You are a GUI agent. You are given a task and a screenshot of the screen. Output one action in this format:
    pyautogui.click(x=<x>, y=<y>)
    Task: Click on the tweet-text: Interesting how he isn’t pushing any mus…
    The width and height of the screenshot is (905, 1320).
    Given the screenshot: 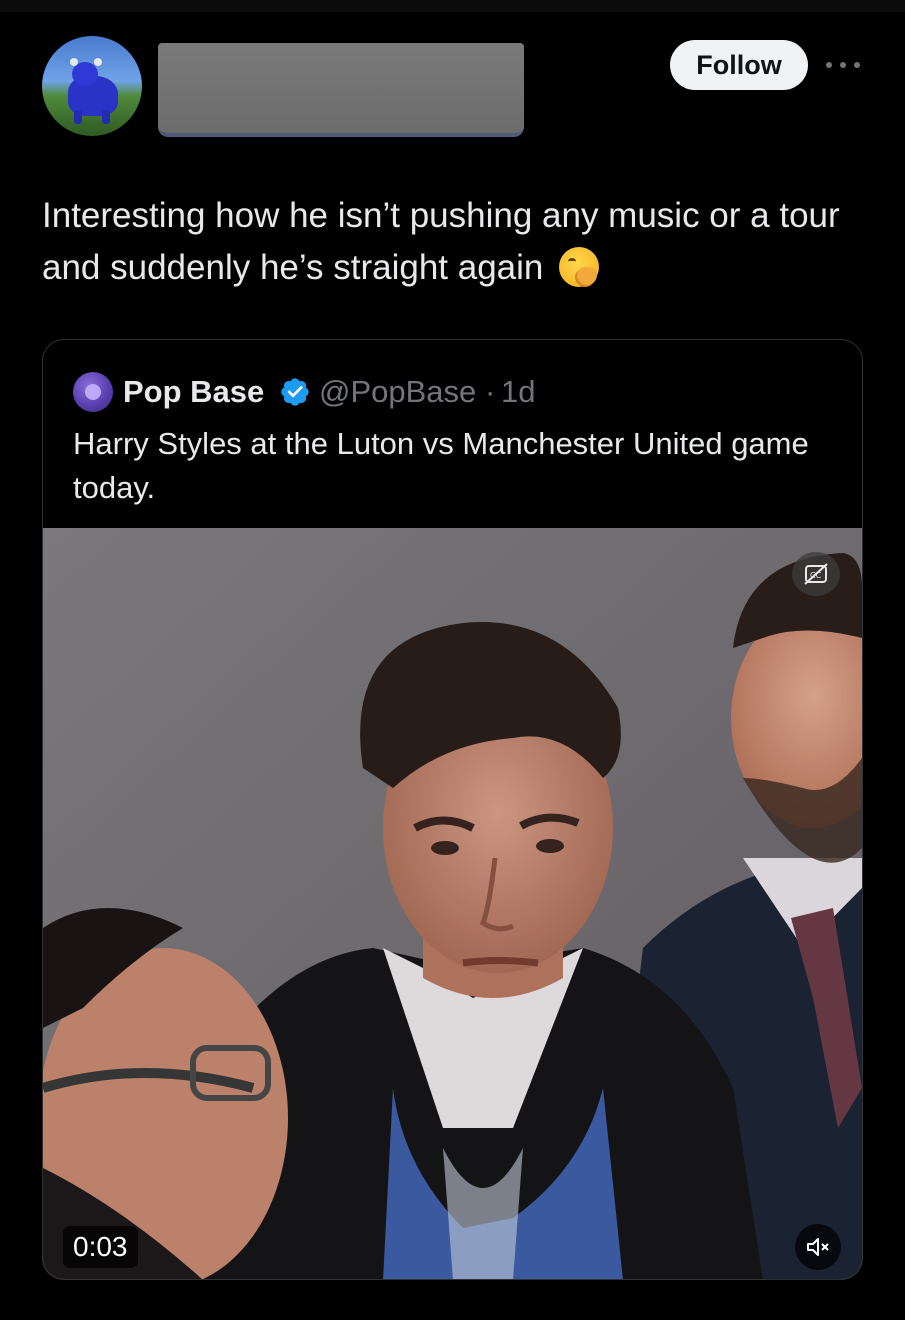 What is the action you would take?
    pyautogui.click(x=441, y=241)
    